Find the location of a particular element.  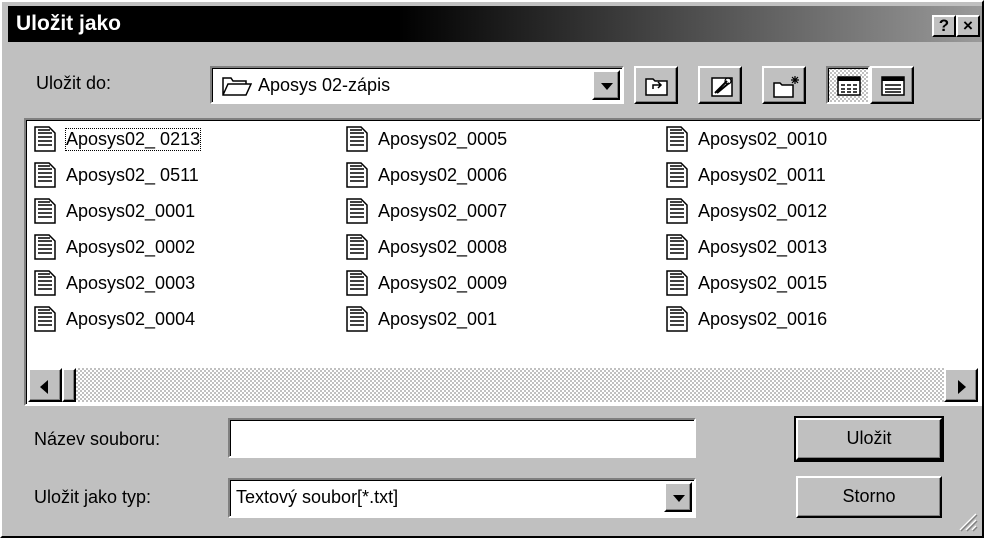

file-item: Aposys02_001 is located at coordinates (421, 319).